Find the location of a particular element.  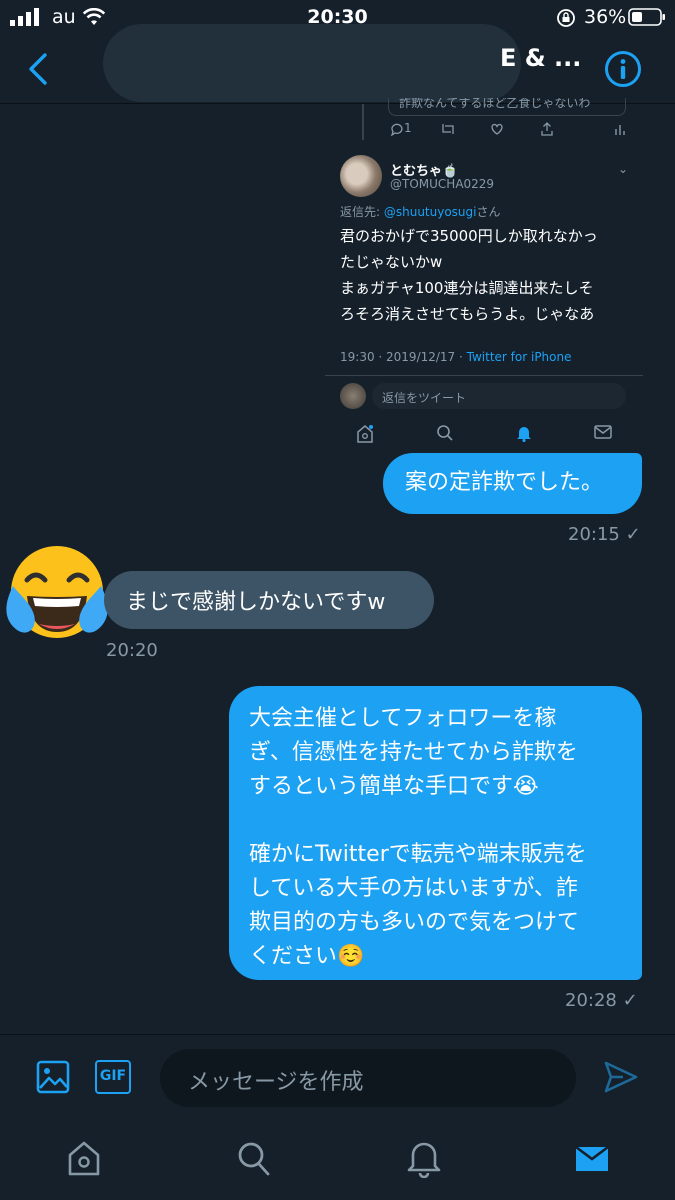

avatar is located at coordinates (353, 396).